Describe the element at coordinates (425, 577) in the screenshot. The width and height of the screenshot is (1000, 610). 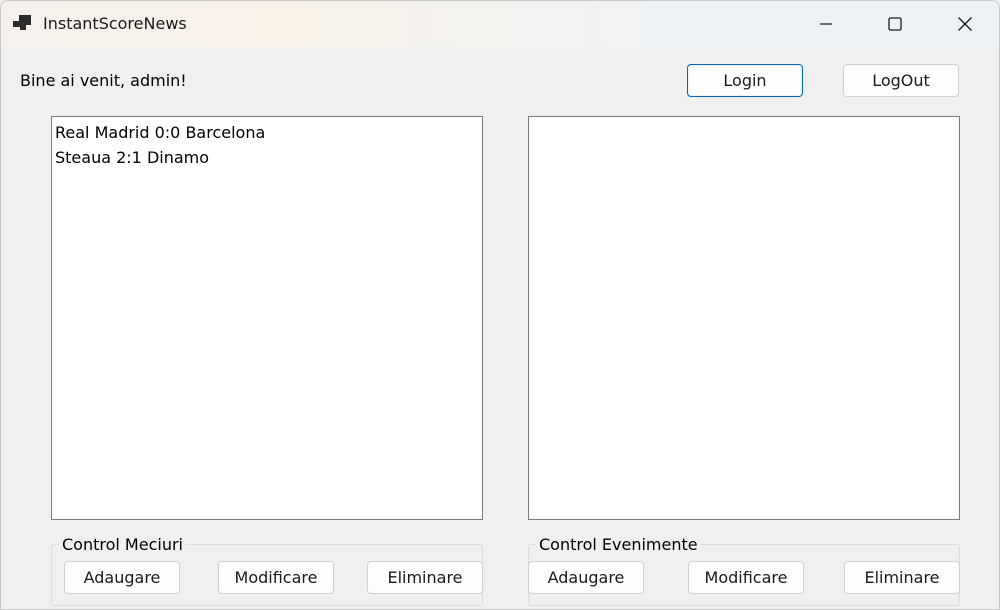
I see `delete-match-button: Eliminare` at that location.